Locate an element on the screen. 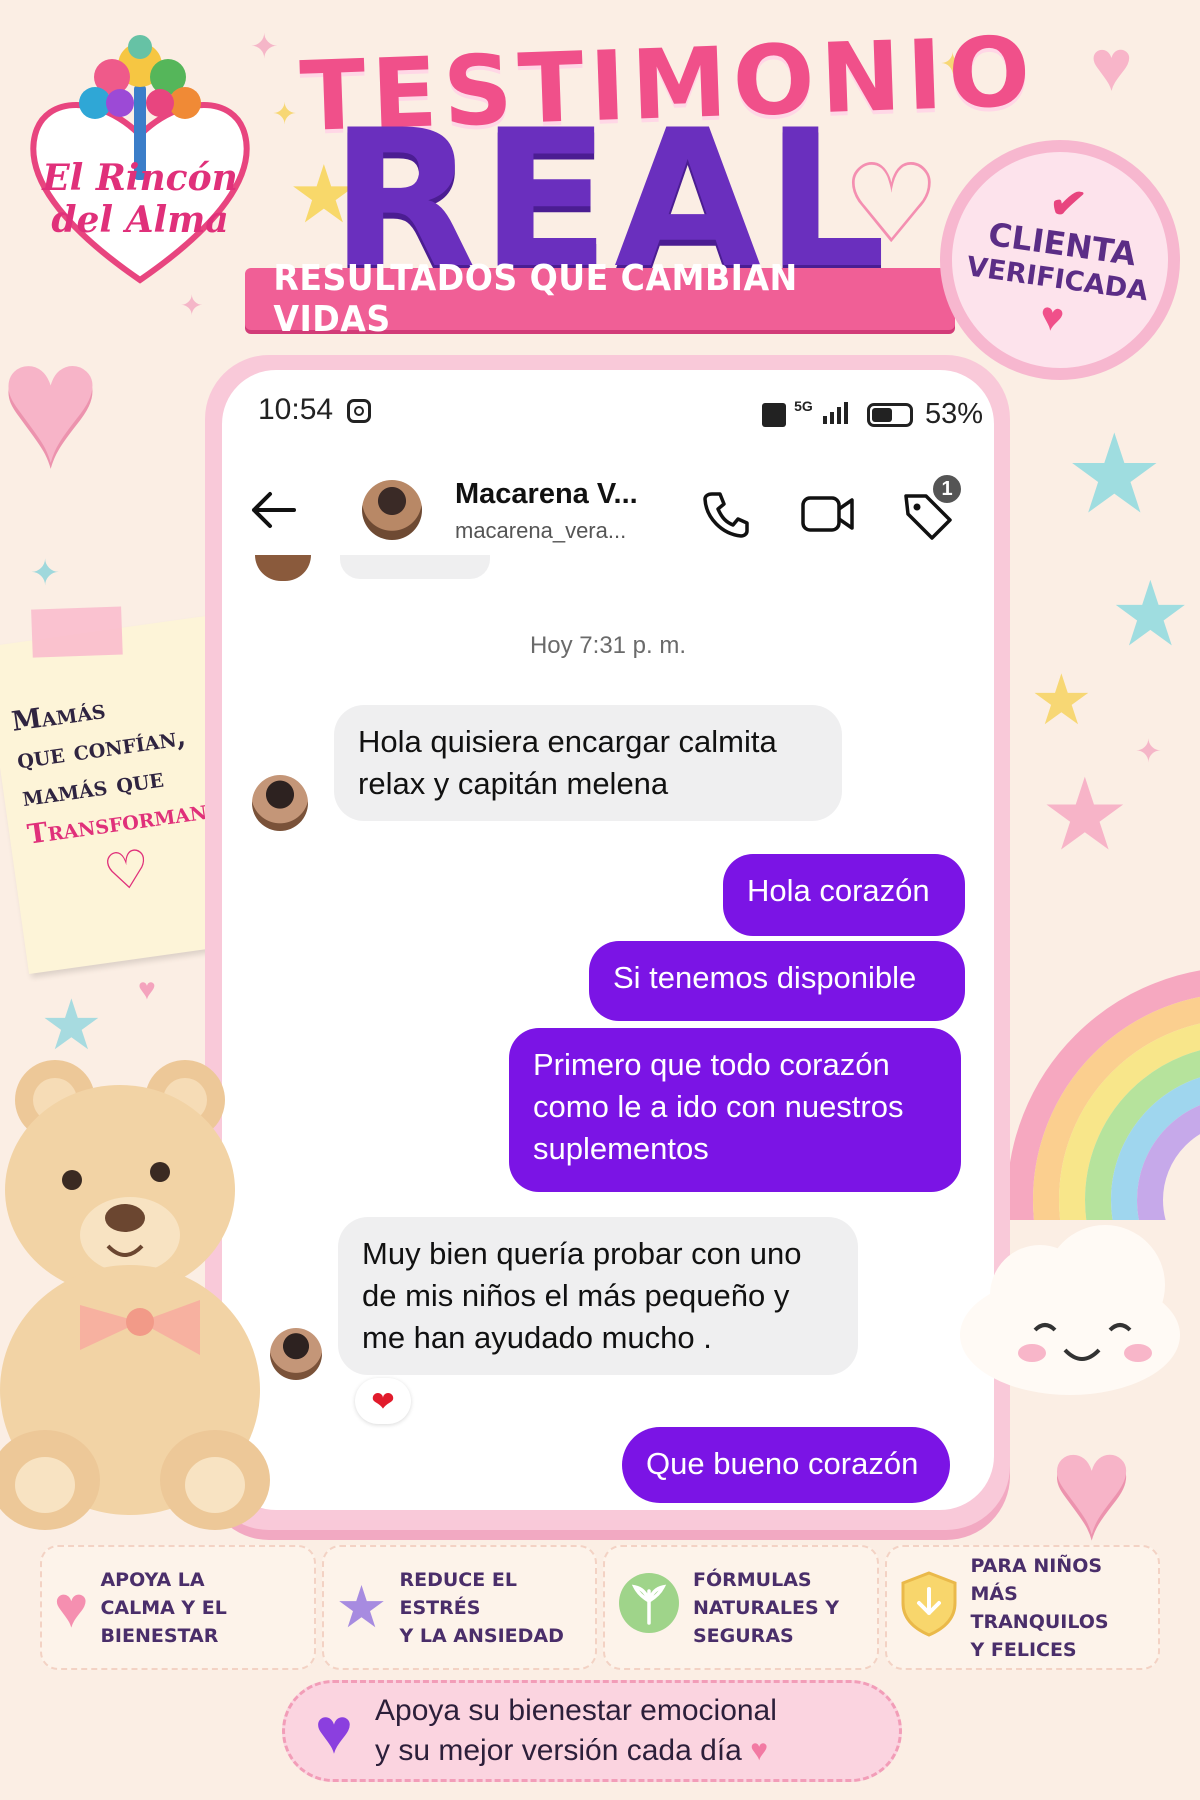 The height and width of the screenshot is (1800, 1200). rainbow-decoration is located at coordinates (1105, 1055).